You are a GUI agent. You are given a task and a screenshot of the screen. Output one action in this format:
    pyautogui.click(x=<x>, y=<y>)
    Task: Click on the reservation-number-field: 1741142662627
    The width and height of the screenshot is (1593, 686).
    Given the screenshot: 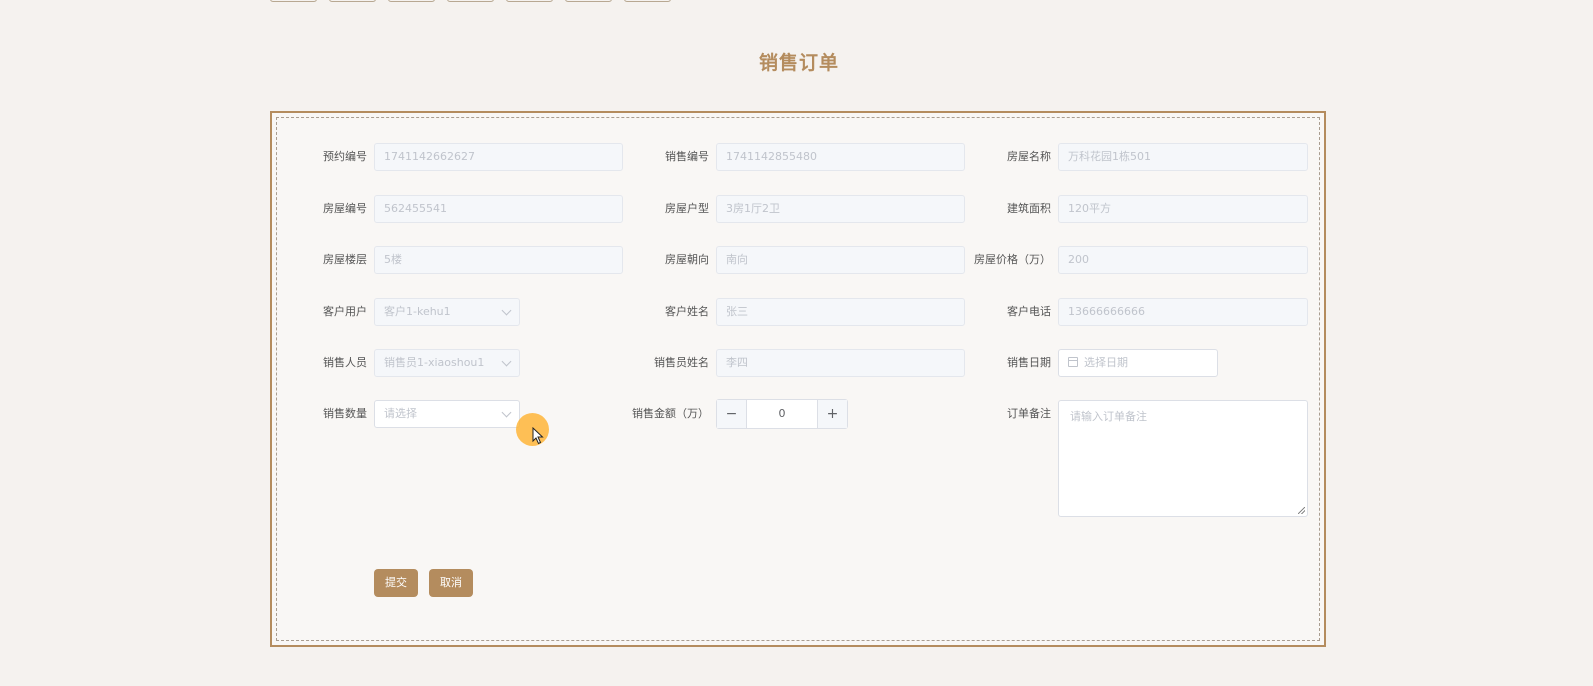 What is the action you would take?
    pyautogui.click(x=498, y=157)
    